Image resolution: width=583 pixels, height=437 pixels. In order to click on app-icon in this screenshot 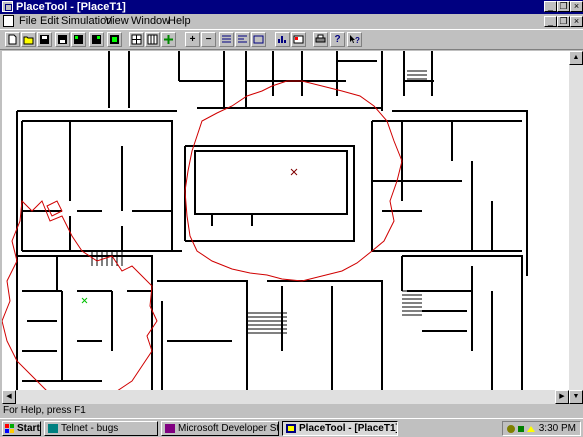, I will do `click(7, 6)`.